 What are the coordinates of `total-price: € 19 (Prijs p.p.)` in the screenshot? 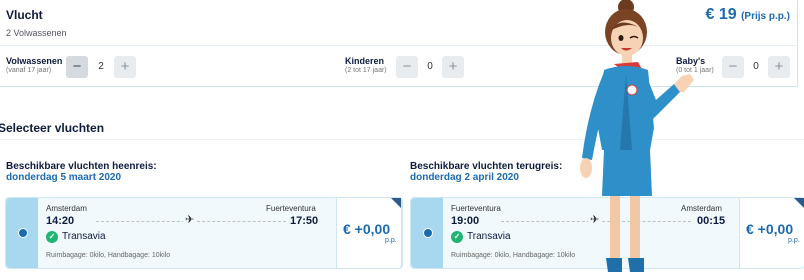 It's located at (748, 15).